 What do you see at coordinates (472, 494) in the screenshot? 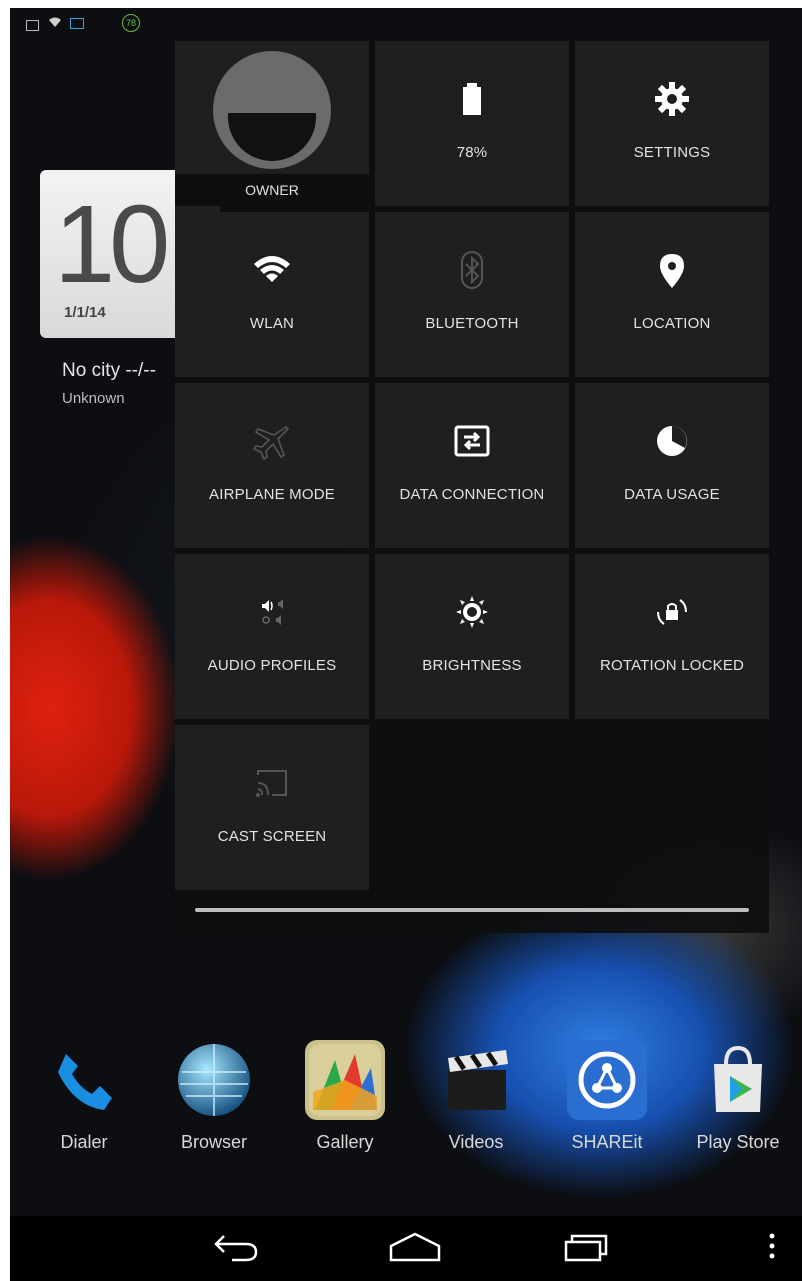
I see `tile-label: DATA CONNECTION` at bounding box center [472, 494].